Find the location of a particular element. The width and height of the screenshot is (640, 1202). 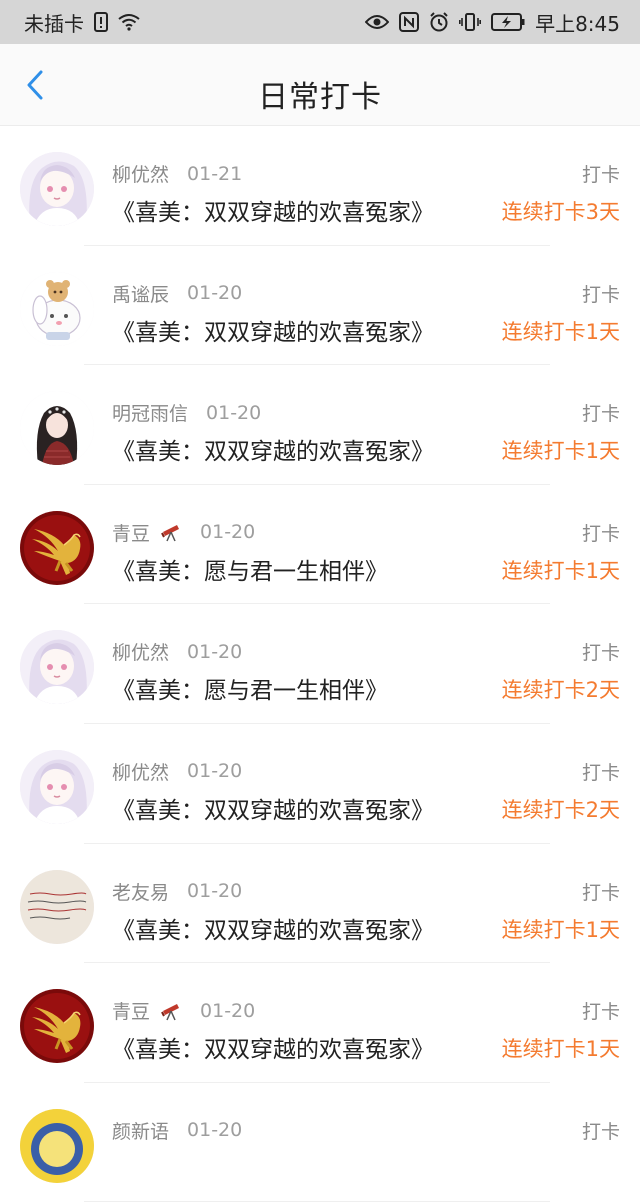

user-meta: 颜新语 01-20 is located at coordinates (177, 1130).